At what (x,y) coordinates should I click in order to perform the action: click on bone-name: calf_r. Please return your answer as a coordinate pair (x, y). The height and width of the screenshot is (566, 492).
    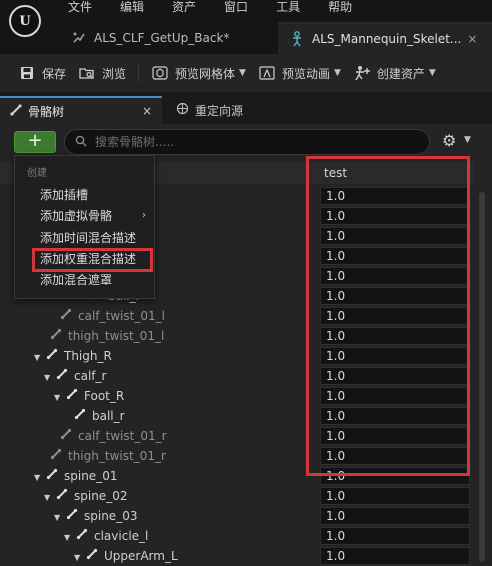
    Looking at the image, I should click on (90, 376).